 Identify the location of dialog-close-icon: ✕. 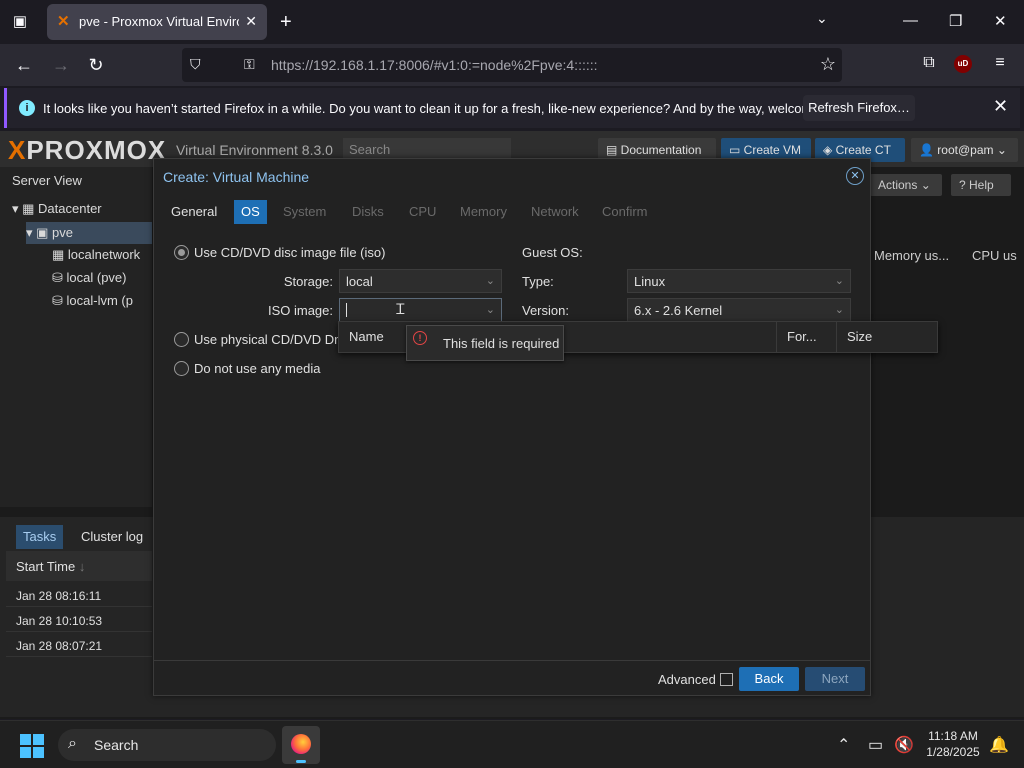
(855, 176).